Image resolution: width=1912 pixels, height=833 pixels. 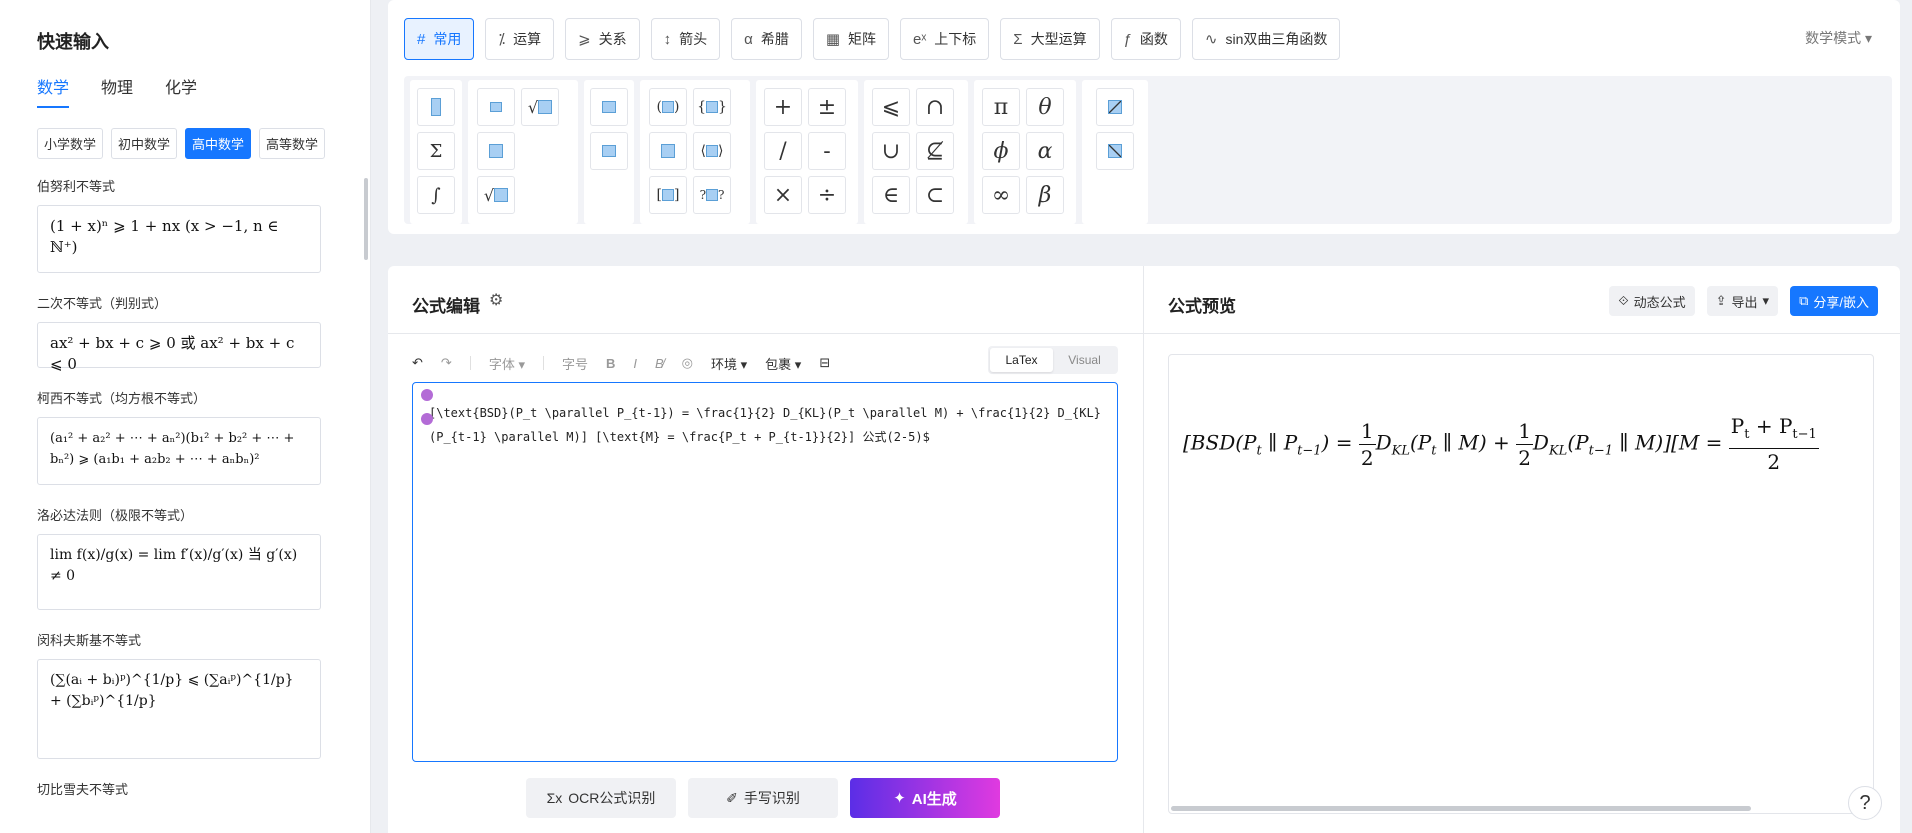 What do you see at coordinates (1652, 301) in the screenshot?
I see `dynamic-formula-button: ⟐ 动态公式` at bounding box center [1652, 301].